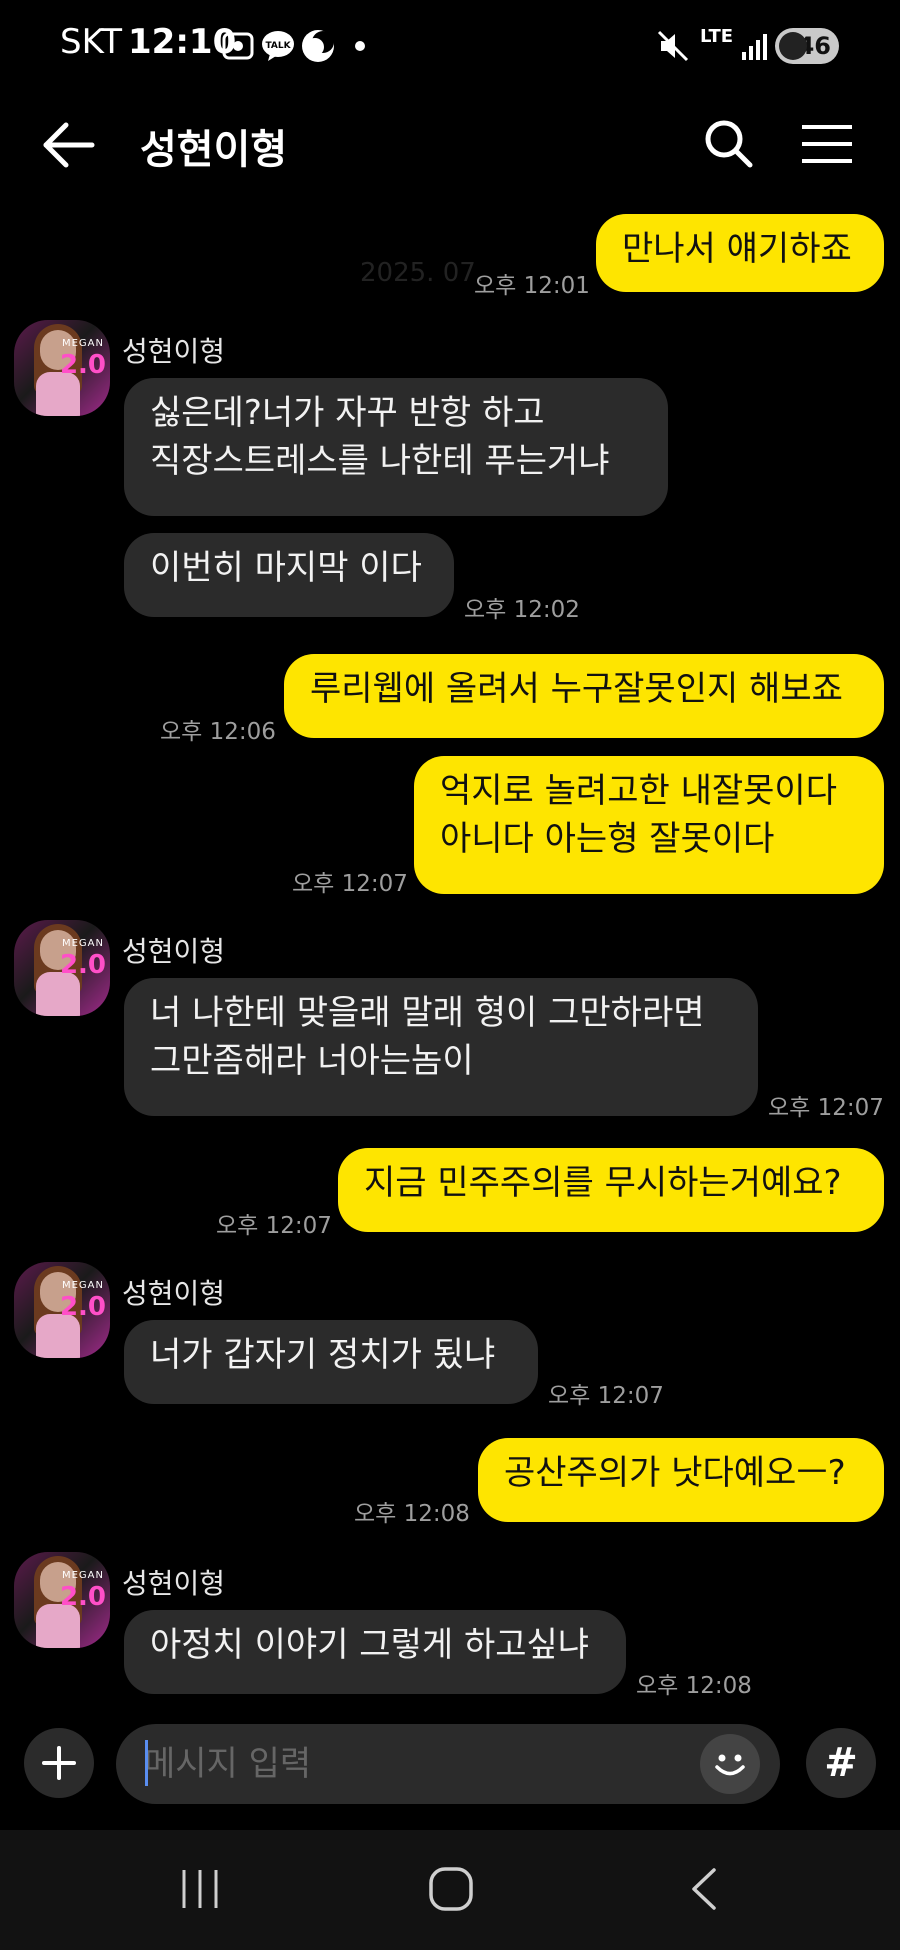 Image resolution: width=900 pixels, height=1950 pixels. I want to click on smiley-icon, so click(730, 1765).